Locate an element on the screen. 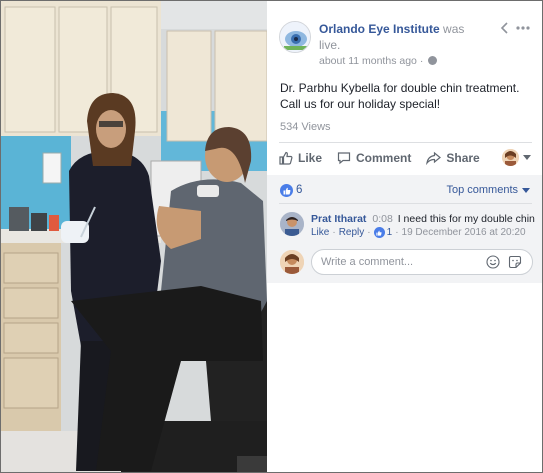 The image size is (543, 473). page-name-link: Orlando Eye Institute is located at coordinates (379, 29).